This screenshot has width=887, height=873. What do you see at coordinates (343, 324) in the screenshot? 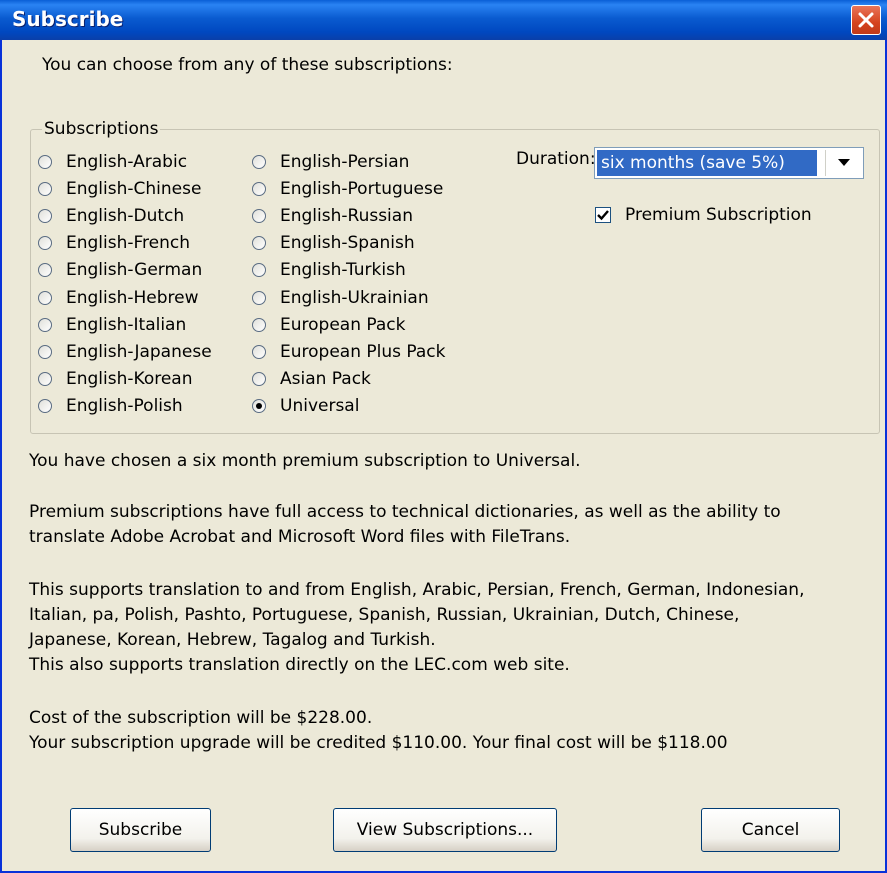
I see `radio-label: European Pack` at bounding box center [343, 324].